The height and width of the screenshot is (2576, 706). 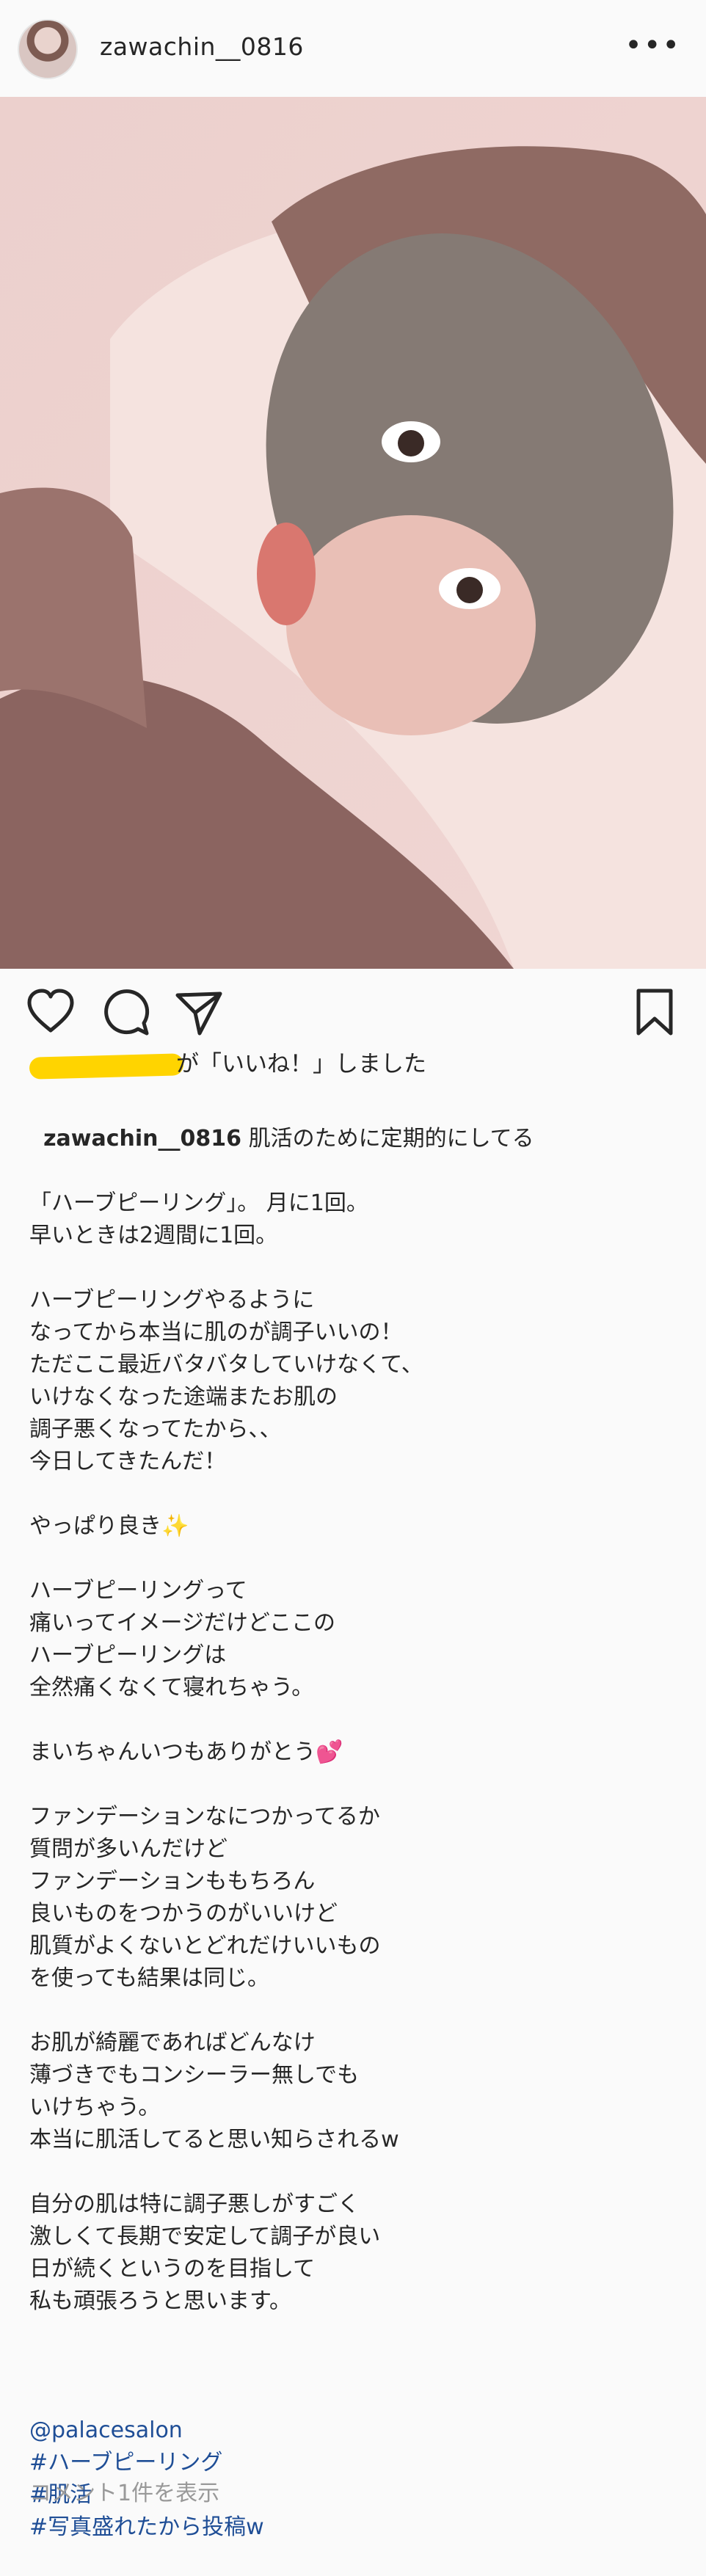 What do you see at coordinates (109, 1526) in the screenshot?
I see `caption-line: やっぱり良き✨` at bounding box center [109, 1526].